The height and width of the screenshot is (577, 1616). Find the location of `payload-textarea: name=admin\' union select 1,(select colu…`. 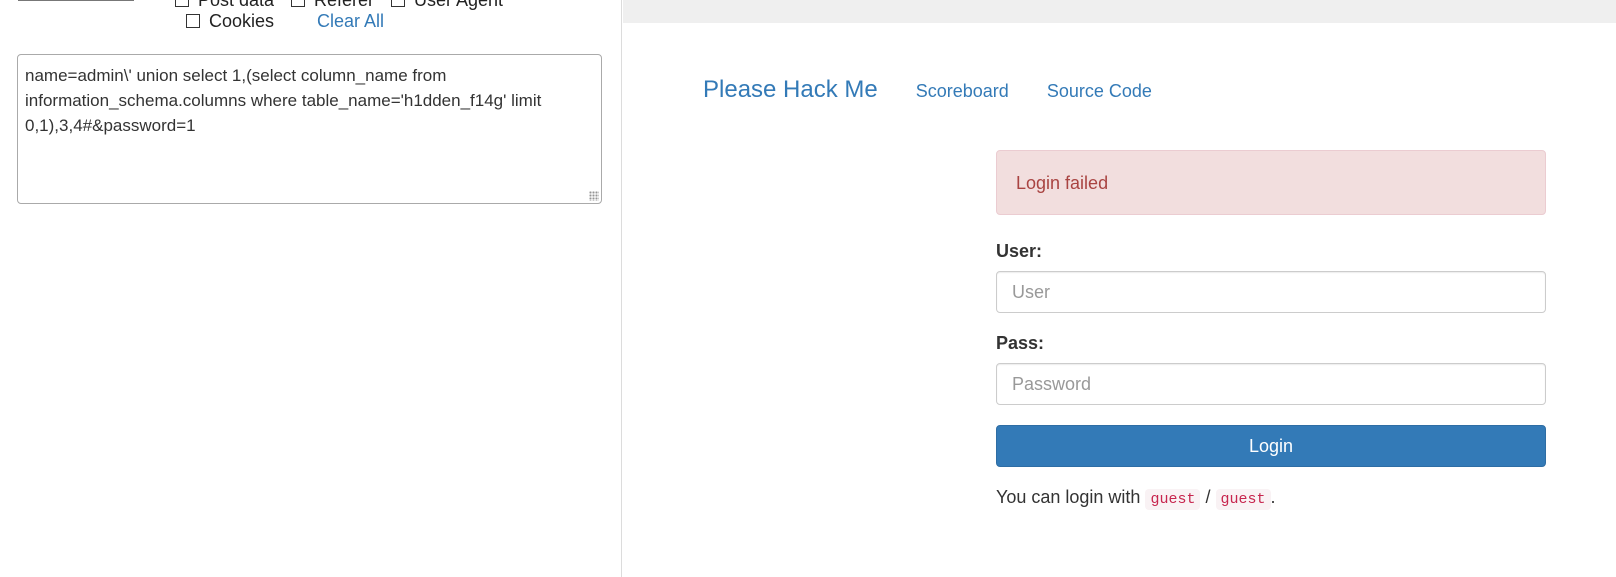

payload-textarea: name=admin\' union select 1,(select colu… is located at coordinates (309, 129).